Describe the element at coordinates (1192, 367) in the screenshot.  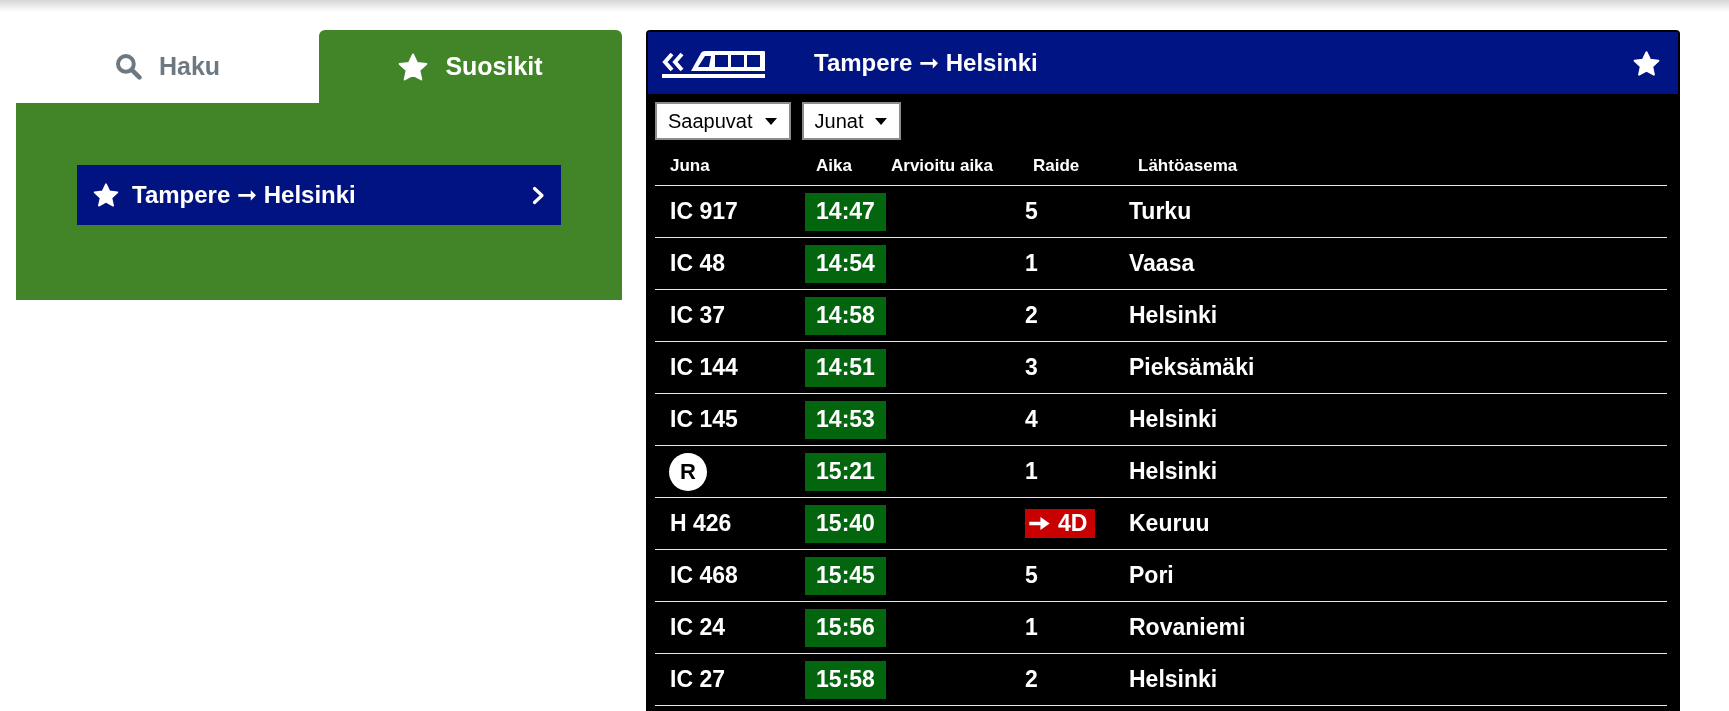
I see `origin-station: Pieksämäki` at that location.